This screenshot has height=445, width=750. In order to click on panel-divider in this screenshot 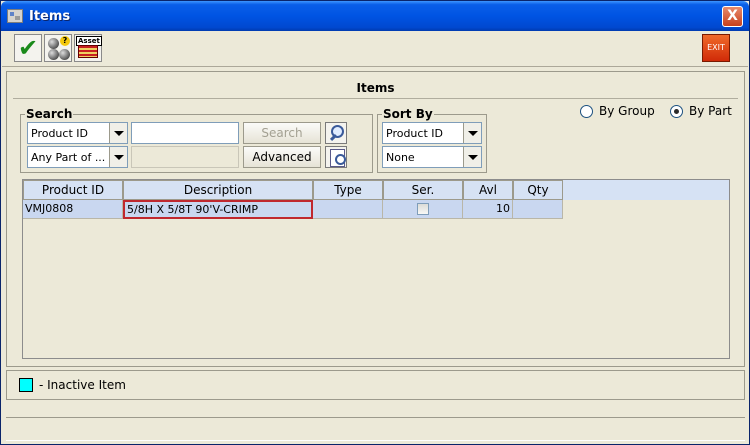, I will do `click(375, 98)`.